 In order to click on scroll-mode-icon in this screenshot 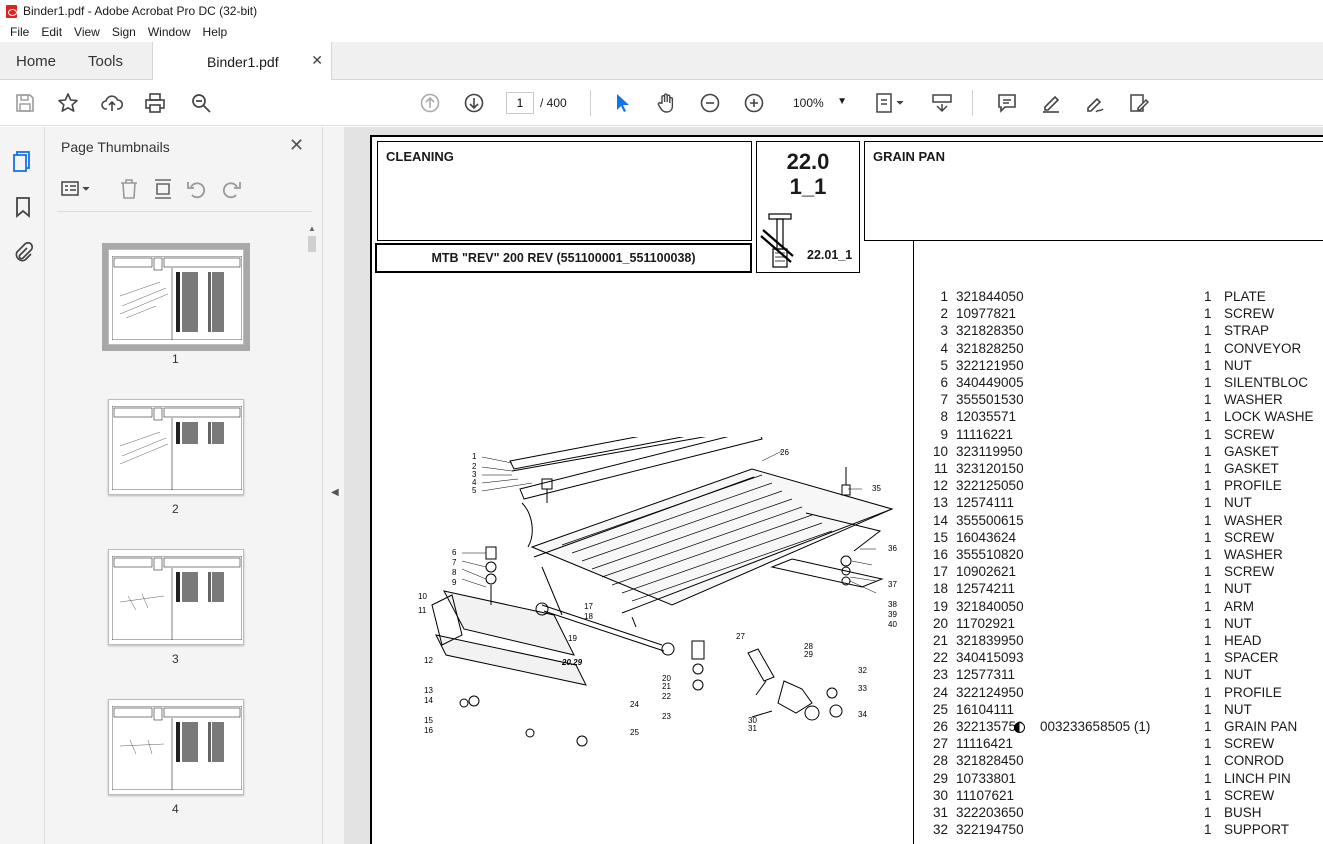, I will do `click(942, 103)`.